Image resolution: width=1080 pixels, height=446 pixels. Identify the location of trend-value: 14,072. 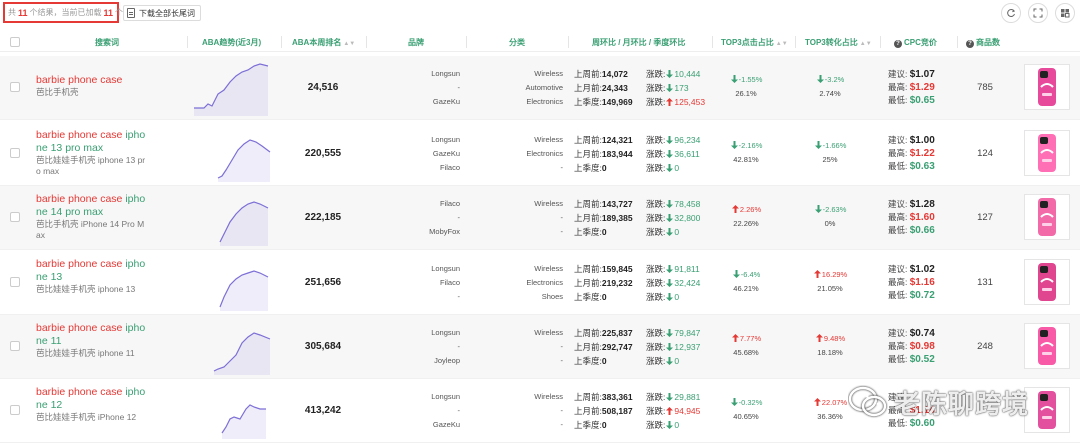
(614, 74).